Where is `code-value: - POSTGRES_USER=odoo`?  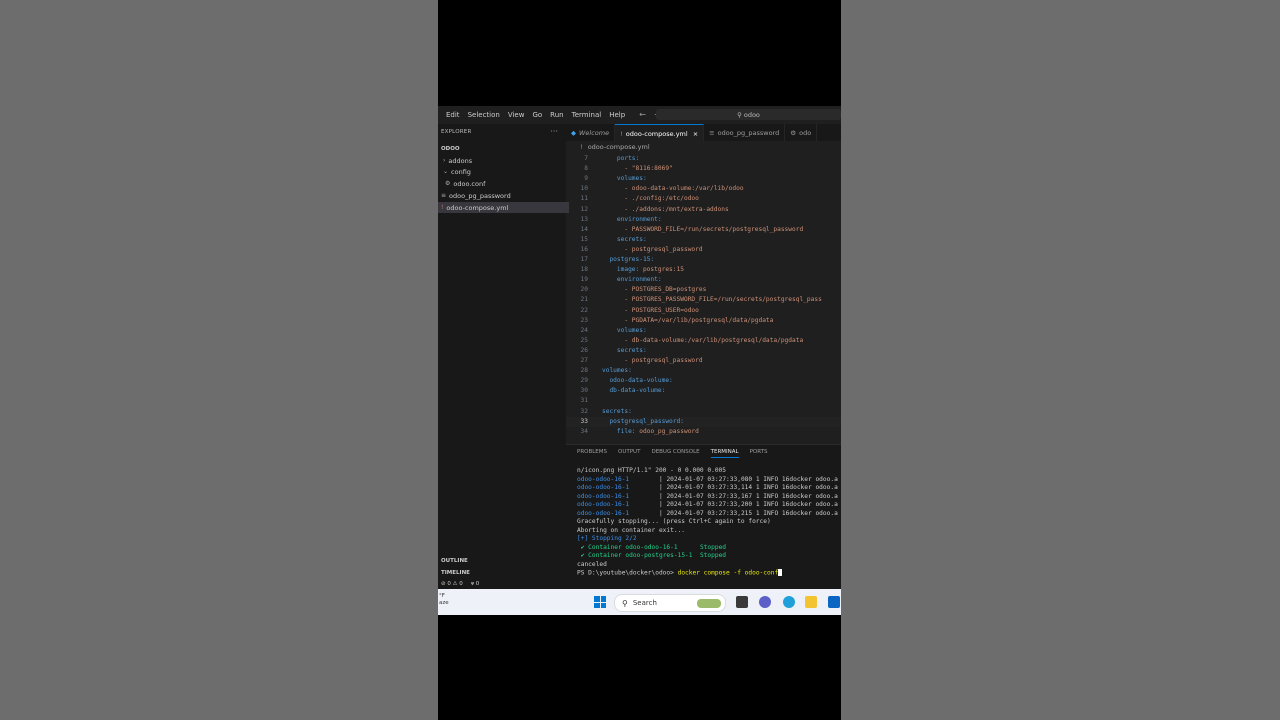 code-value: - POSTGRES_USER=odoo is located at coordinates (661, 310).